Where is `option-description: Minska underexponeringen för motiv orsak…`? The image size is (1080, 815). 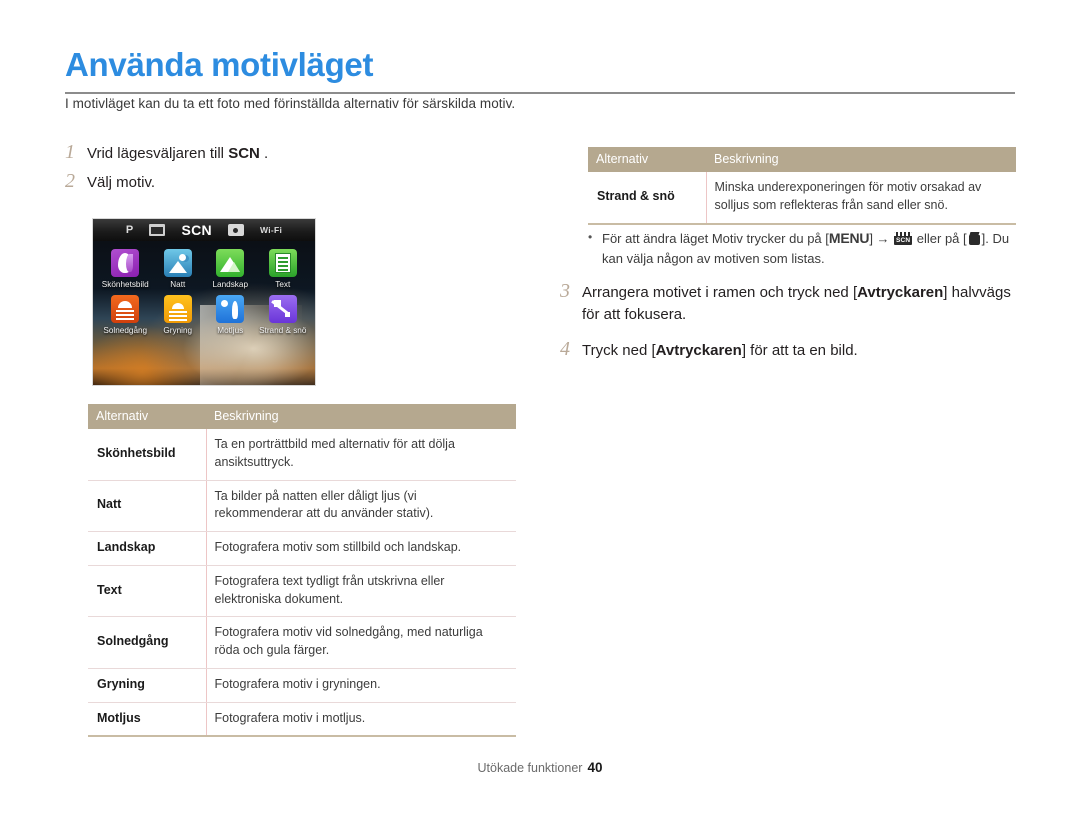
option-description: Minska underexponeringen för motiv orsak… is located at coordinates (861, 198).